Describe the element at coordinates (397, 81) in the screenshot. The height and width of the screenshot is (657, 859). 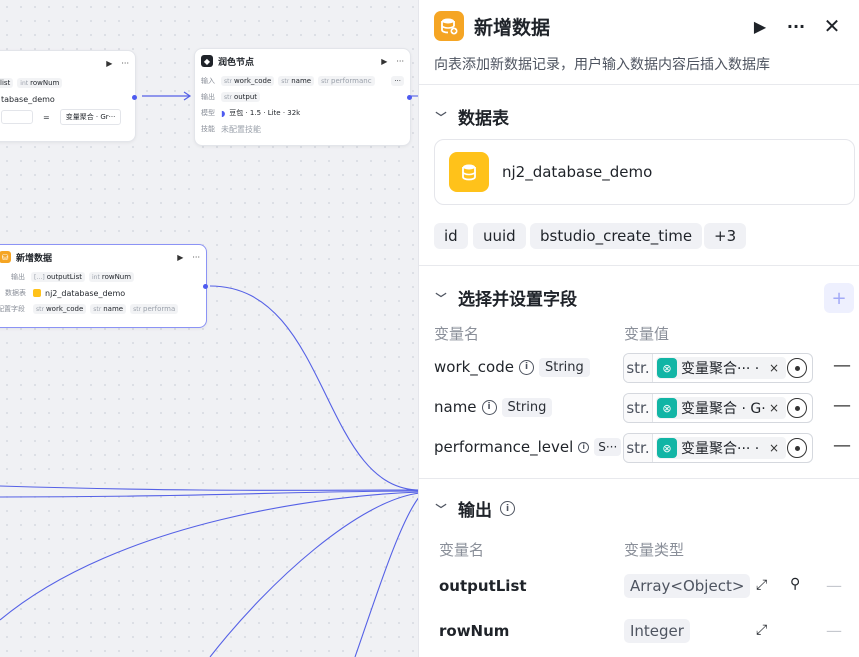
I see `more-inputs-chip: ···` at that location.